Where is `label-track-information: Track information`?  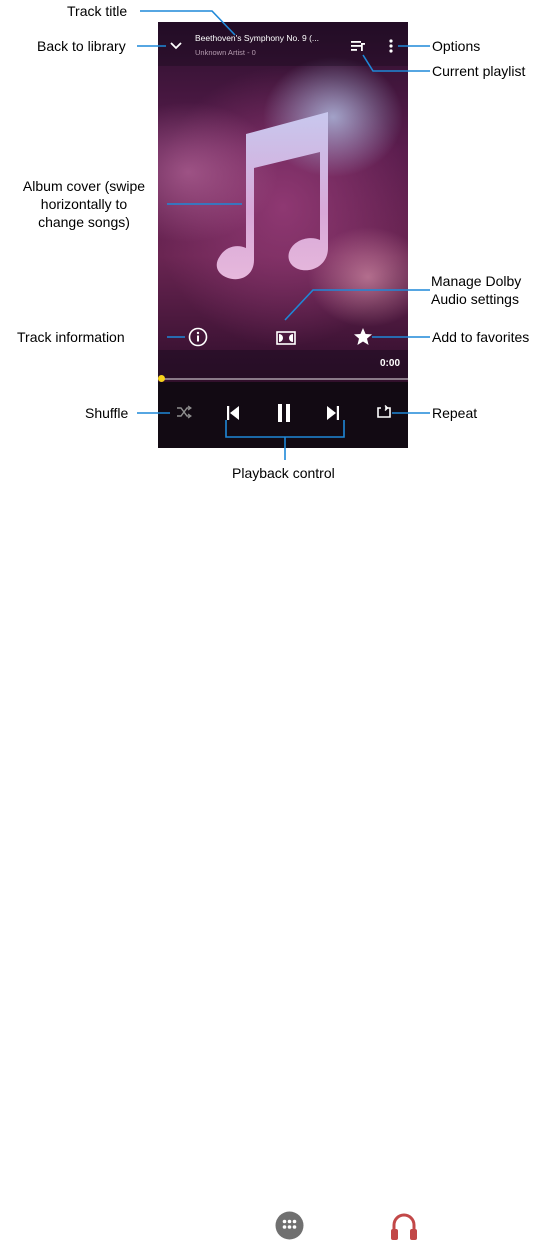 label-track-information: Track information is located at coordinates (71, 337).